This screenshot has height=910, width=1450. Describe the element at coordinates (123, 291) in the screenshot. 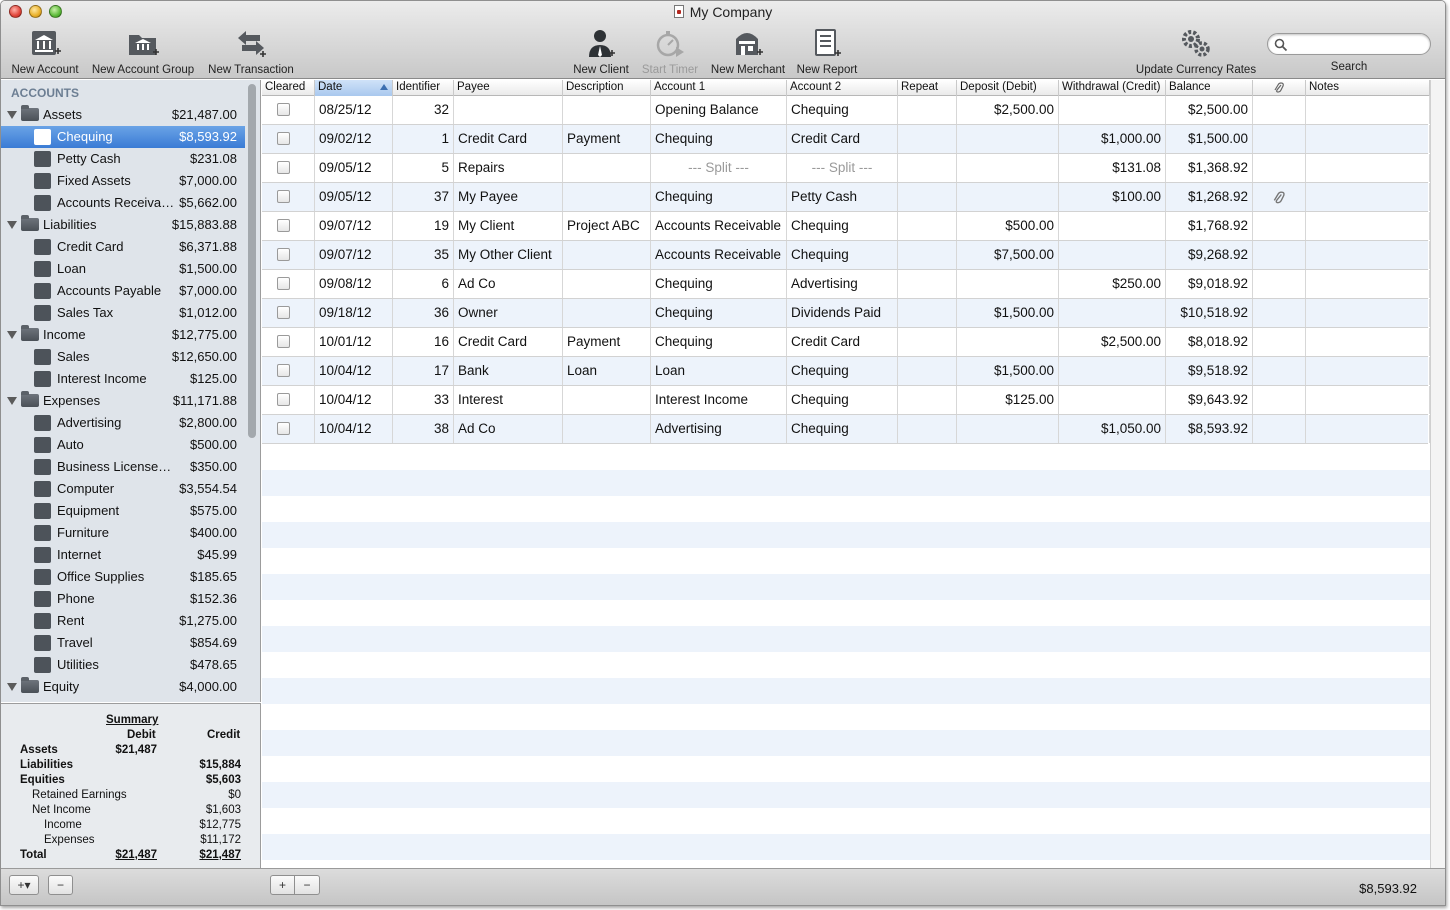

I see `account-item: Accounts Payable $7,000.00` at that location.